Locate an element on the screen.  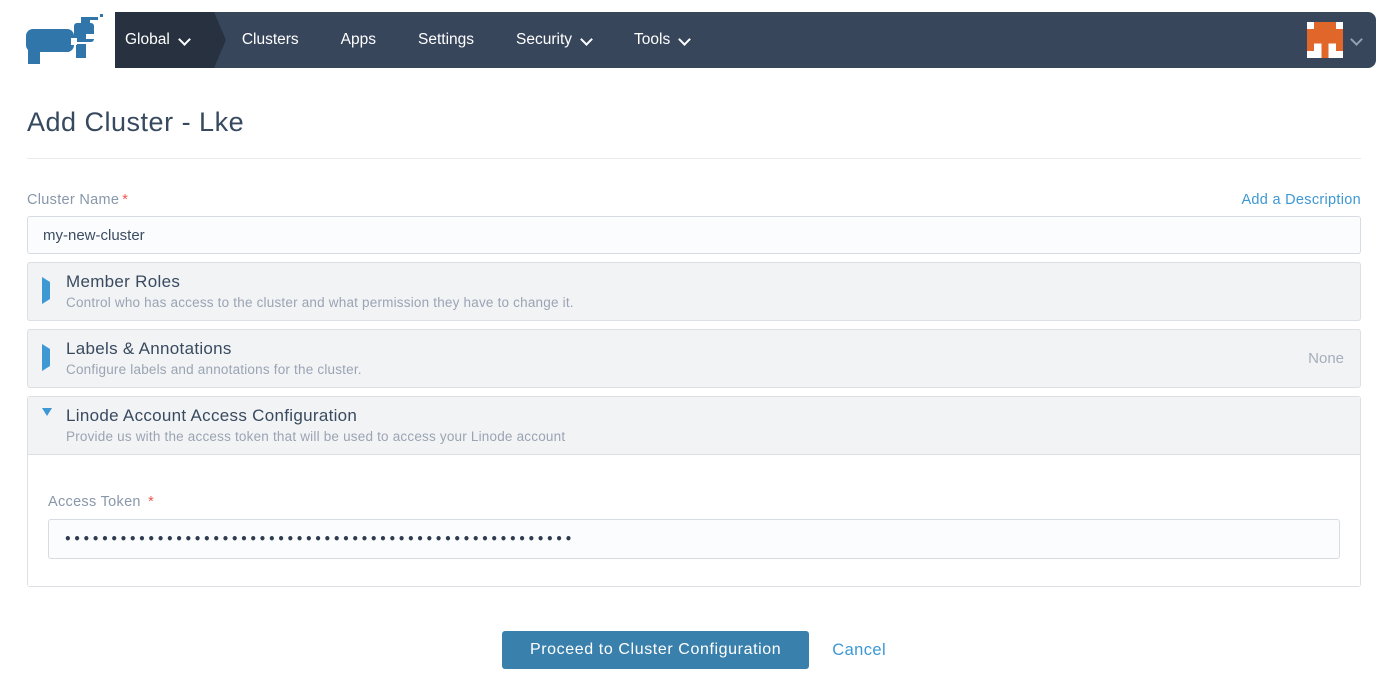
user-avatar is located at coordinates (1325, 40).